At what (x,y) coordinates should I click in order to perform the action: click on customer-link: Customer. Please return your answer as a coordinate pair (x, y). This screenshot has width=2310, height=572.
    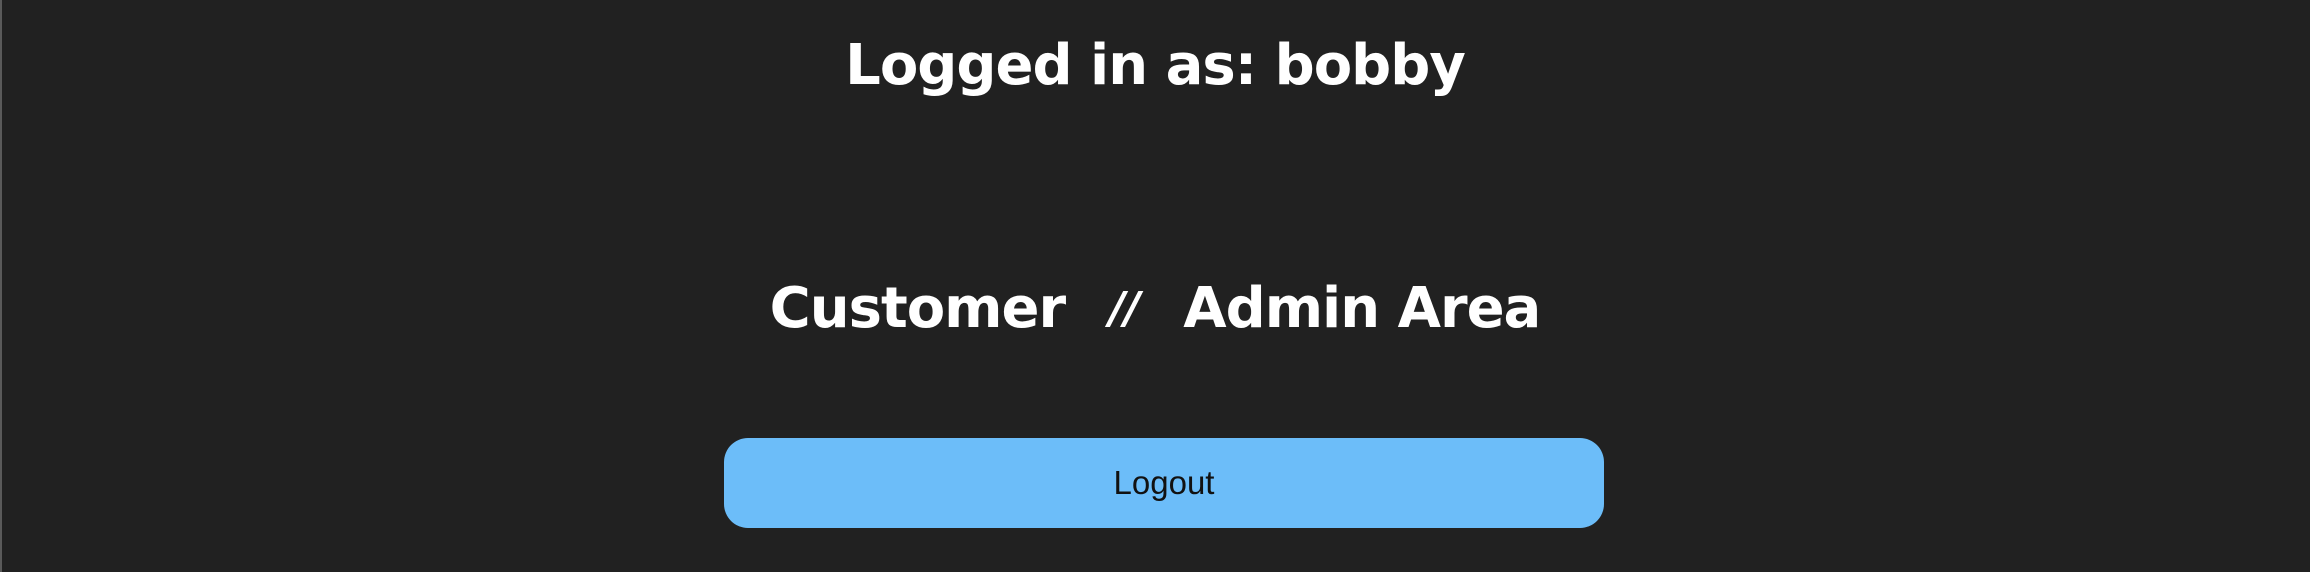
    Looking at the image, I should click on (918, 308).